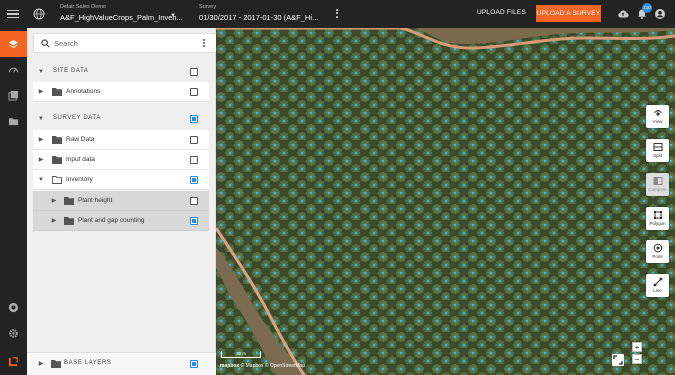 The image size is (675, 375). Describe the element at coordinates (657, 223) in the screenshot. I see `tool-label: Polygon` at that location.